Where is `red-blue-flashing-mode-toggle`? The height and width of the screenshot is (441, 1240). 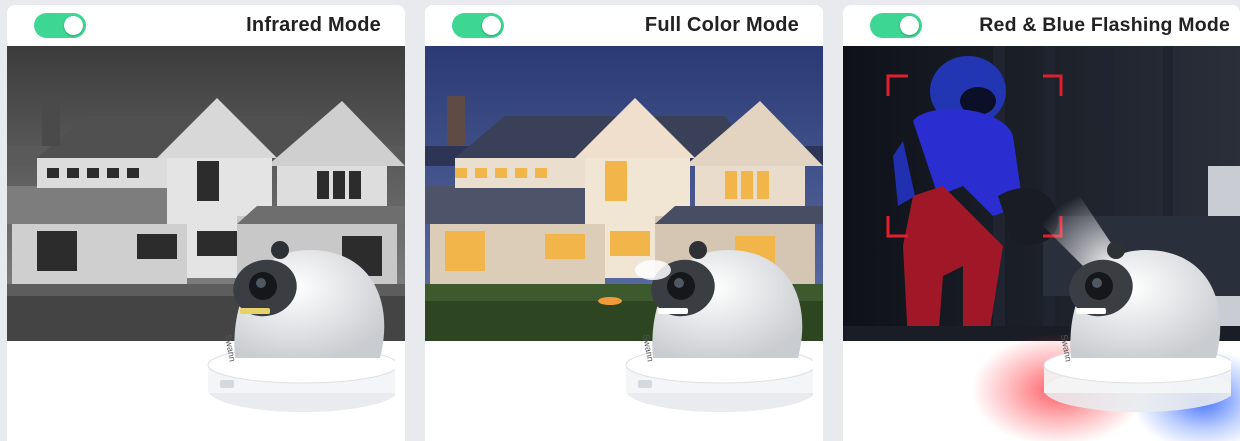 red-blue-flashing-mode-toggle is located at coordinates (896, 25).